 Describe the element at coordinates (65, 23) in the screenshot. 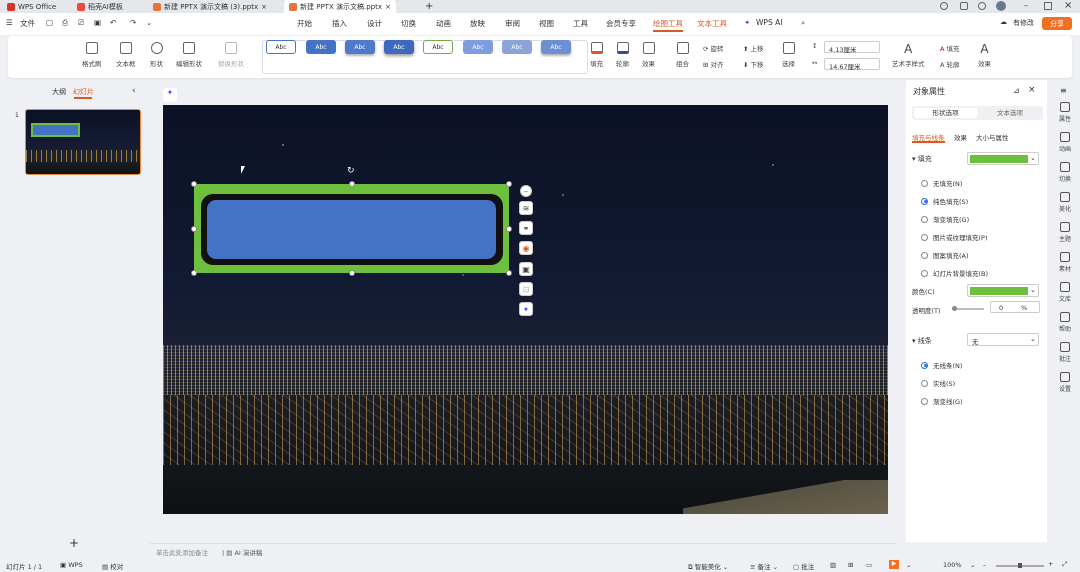

I see `export-icon: ⎙` at that location.